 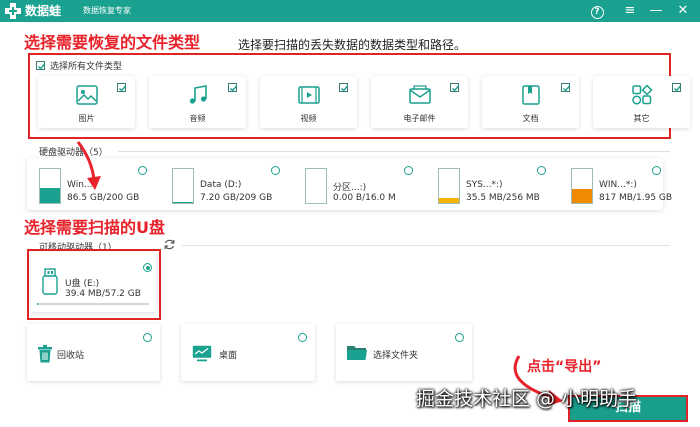 I want to click on select-all-label: 选择所有文件类型, so click(x=86, y=67).